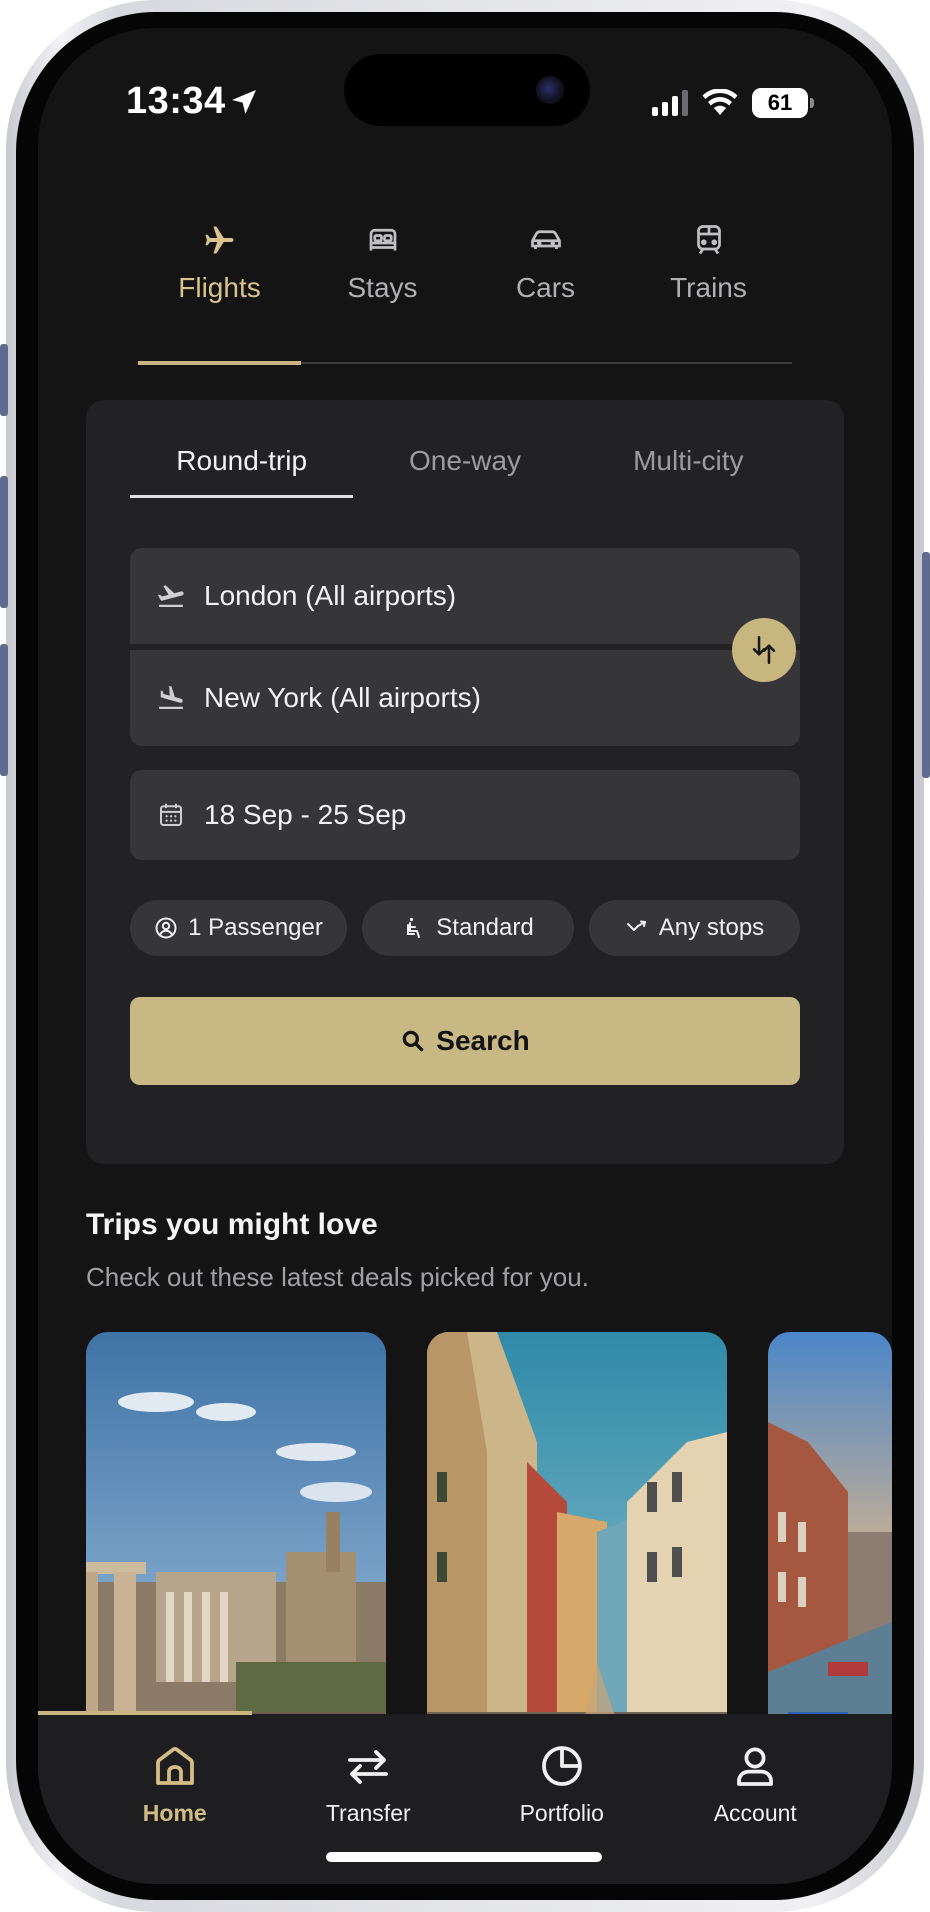 The width and height of the screenshot is (930, 1912). I want to click on volume-up-button, so click(4, 542).